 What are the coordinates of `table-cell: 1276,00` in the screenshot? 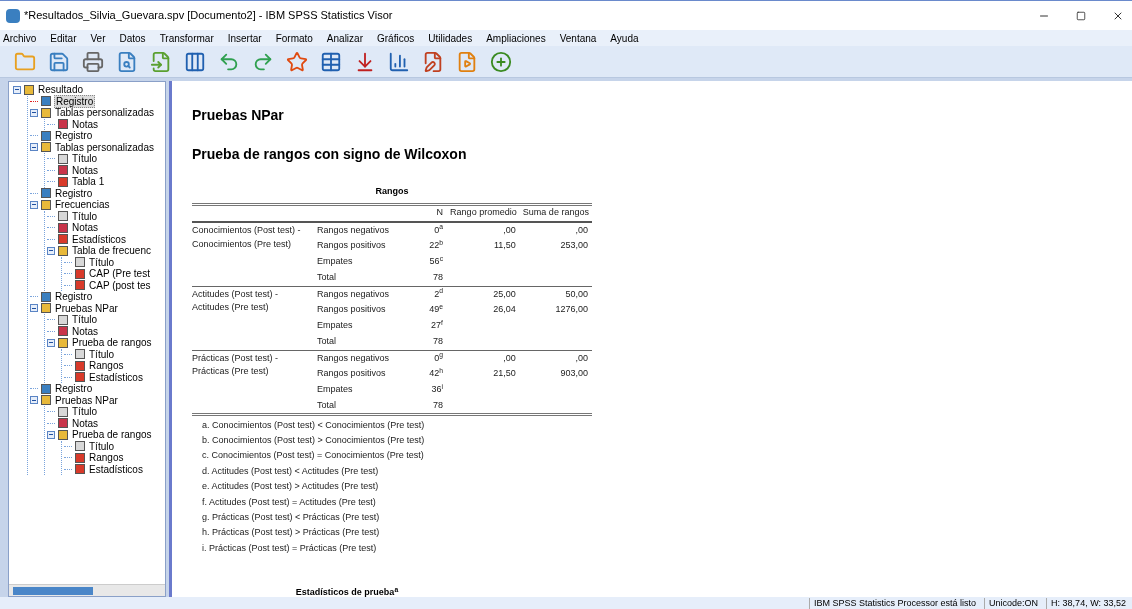 It's located at (571, 309).